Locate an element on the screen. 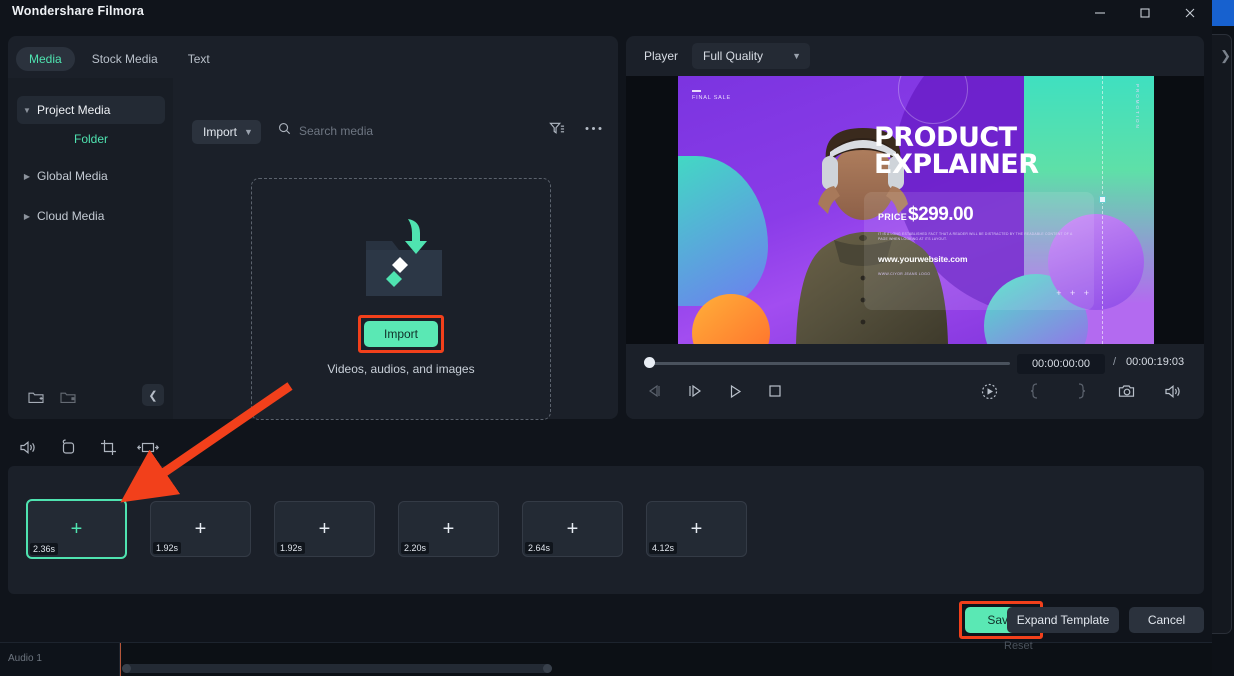 This screenshot has height=676, width=1234. sidebar-item-cloud-media: ▶ Cloud Media is located at coordinates (91, 216).